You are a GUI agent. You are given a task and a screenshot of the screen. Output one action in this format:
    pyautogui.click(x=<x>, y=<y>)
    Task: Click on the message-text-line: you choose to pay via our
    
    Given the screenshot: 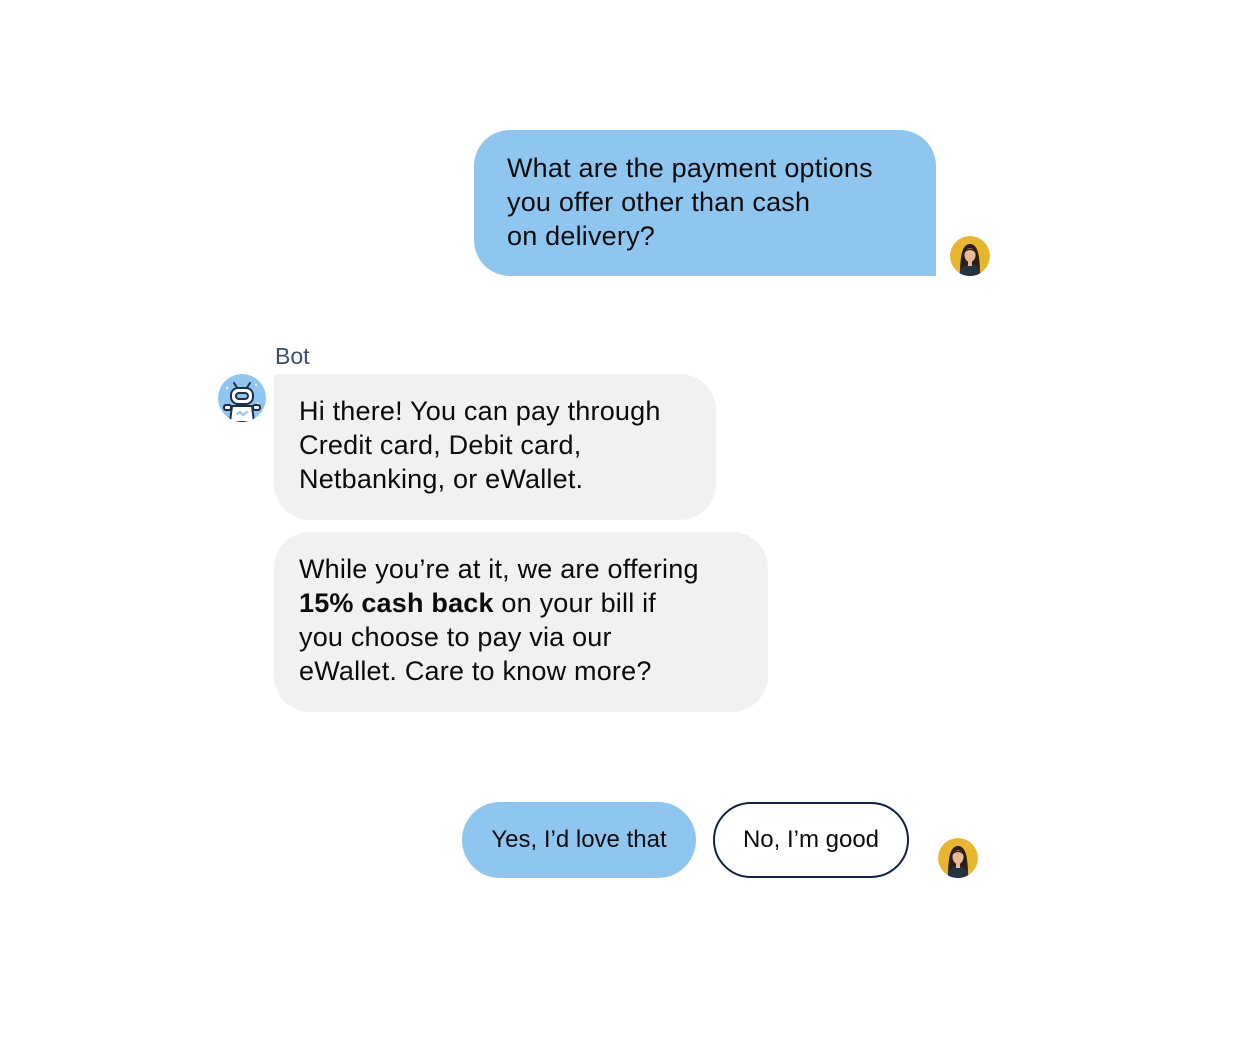 What is the action you would take?
    pyautogui.click(x=455, y=637)
    